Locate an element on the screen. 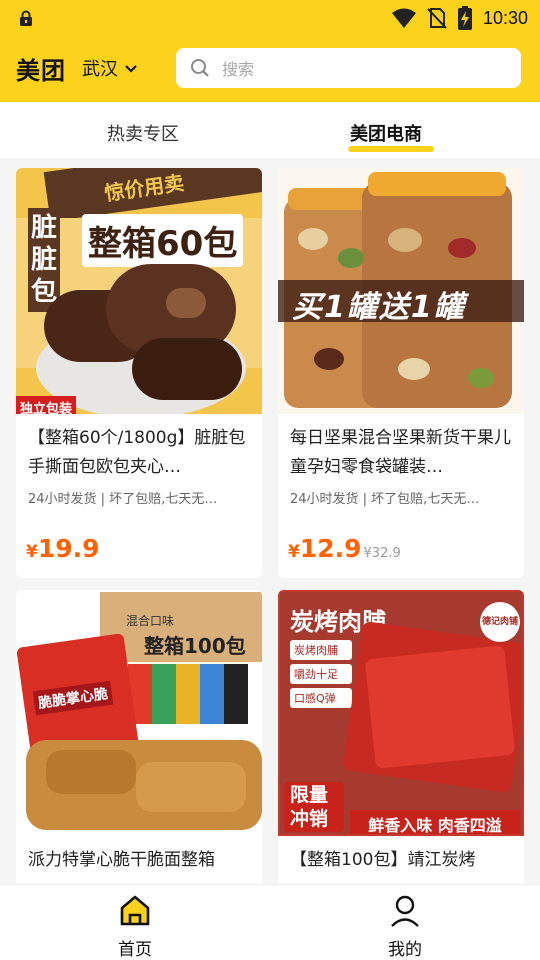 The image size is (540, 960). nav-home: 首页 is located at coordinates (135, 926).